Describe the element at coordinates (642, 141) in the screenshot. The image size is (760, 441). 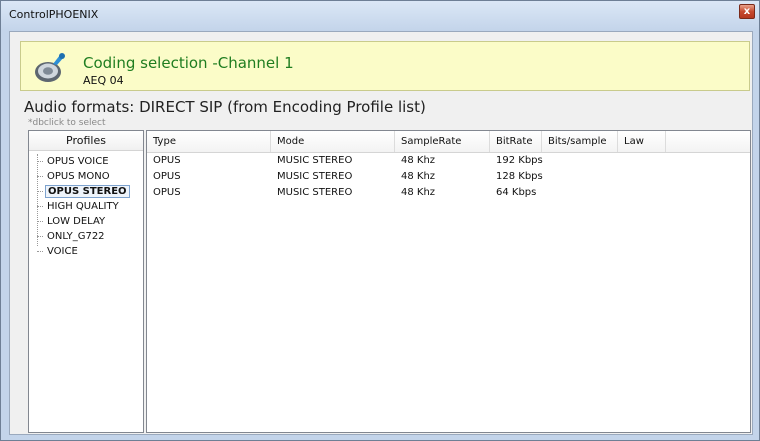
I see `column-header-law: Law` at that location.